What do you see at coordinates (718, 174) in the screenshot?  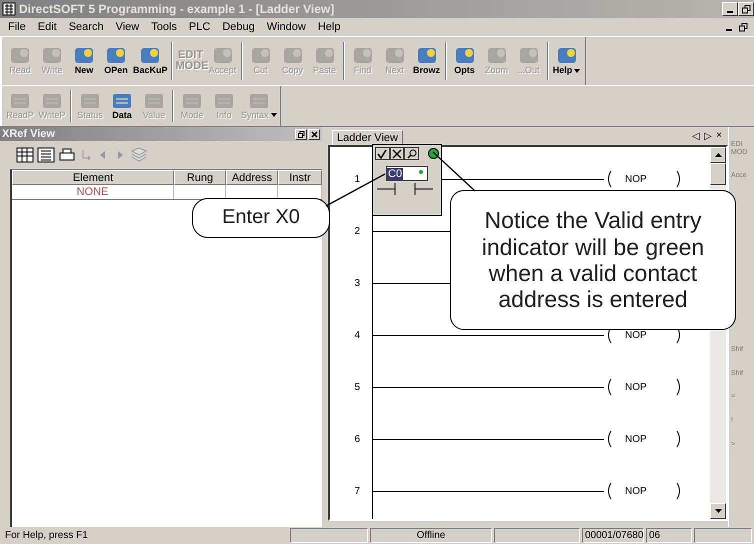 I see `scroll-thumb` at bounding box center [718, 174].